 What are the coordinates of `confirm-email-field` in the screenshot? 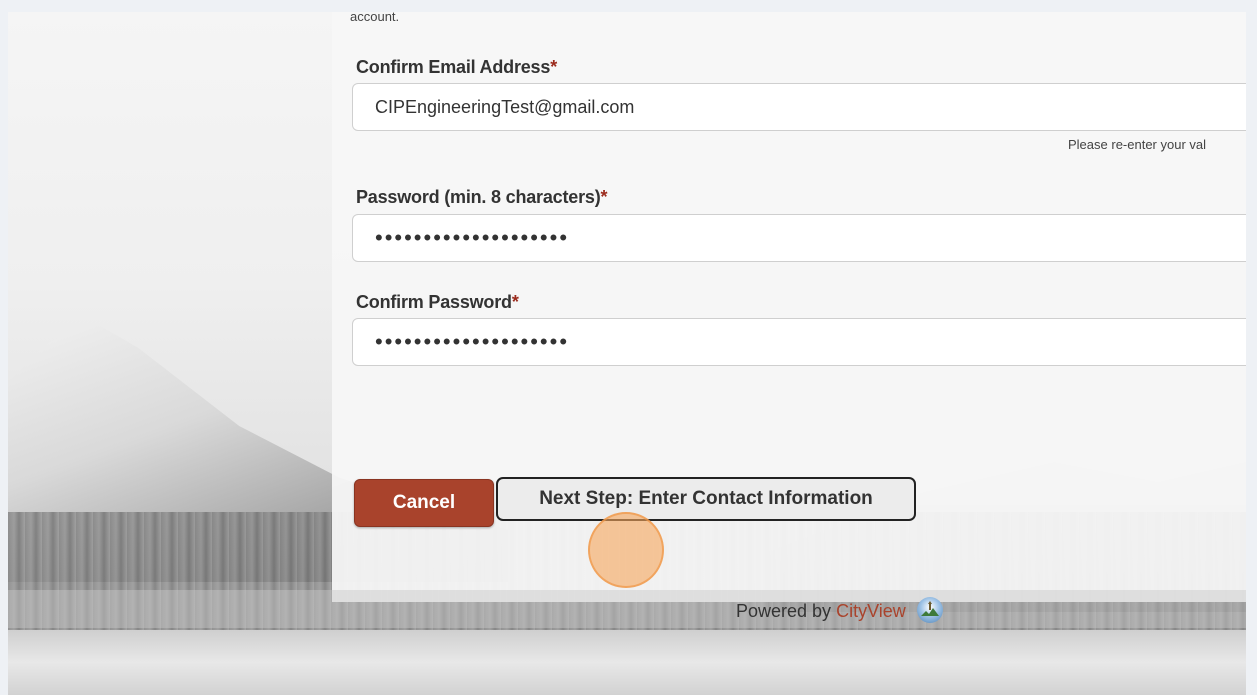 It's located at (799, 107).